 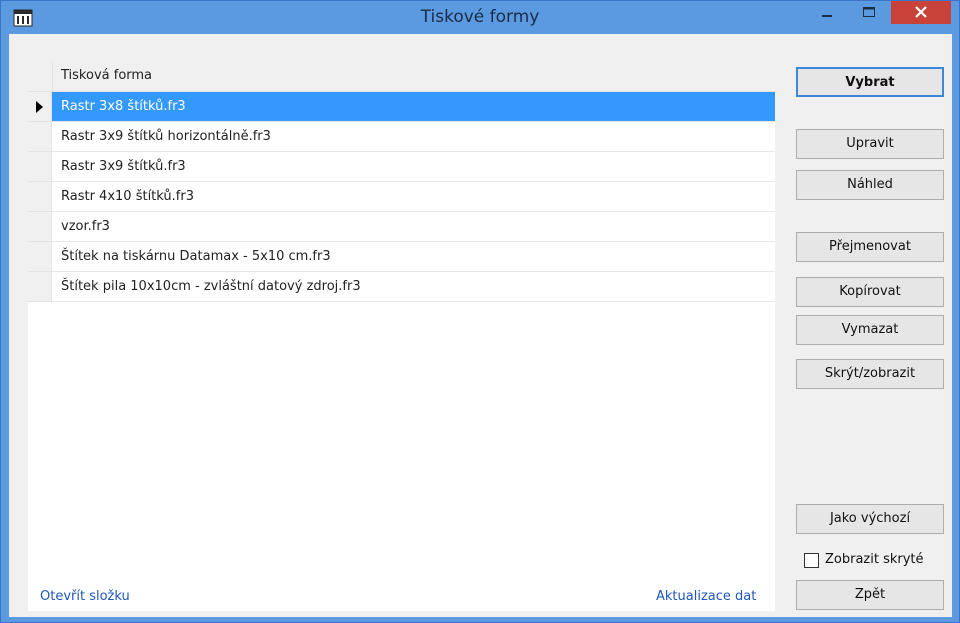 I want to click on maximize-button, so click(x=869, y=12).